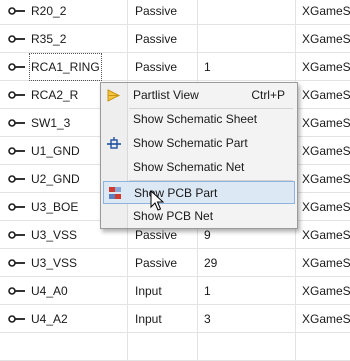  I want to click on menu-item-shortcut: Ctrl+P, so click(268, 95).